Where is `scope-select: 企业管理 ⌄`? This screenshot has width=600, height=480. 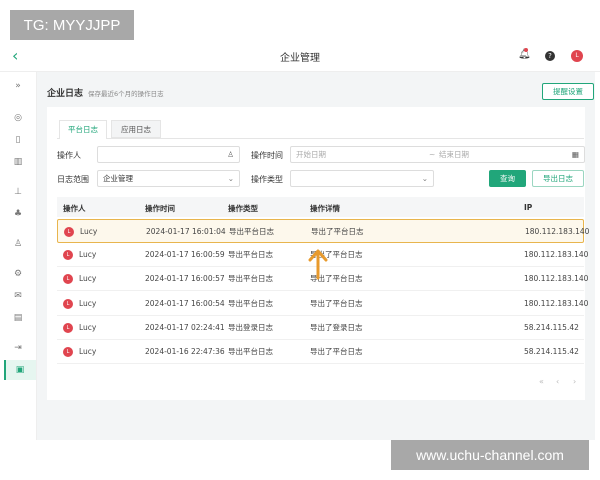 scope-select: 企业管理 ⌄ is located at coordinates (168, 178).